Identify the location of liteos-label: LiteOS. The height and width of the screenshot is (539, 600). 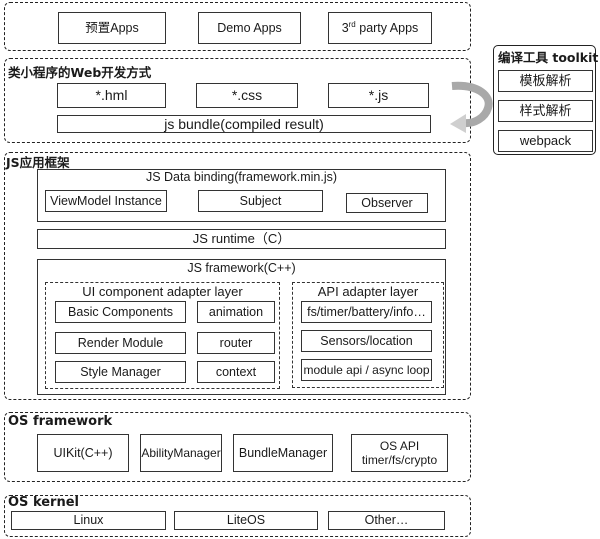
(246, 520).